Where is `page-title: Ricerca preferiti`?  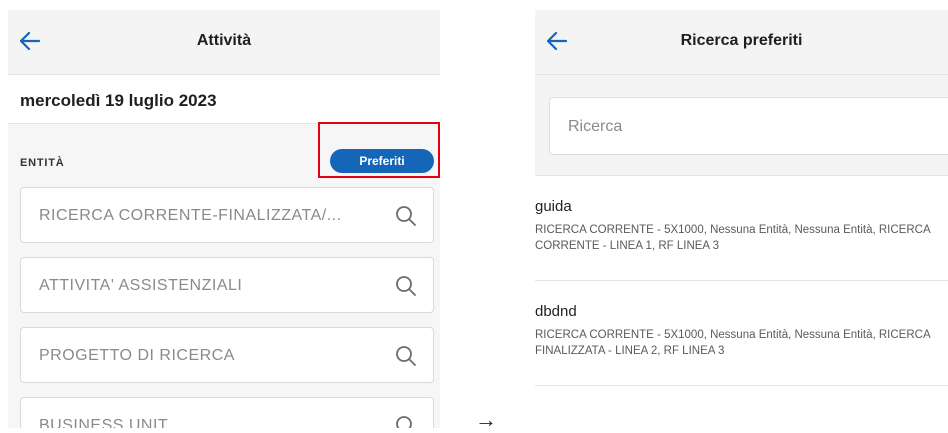
page-title: Ricerca preferiti is located at coordinates (741, 40).